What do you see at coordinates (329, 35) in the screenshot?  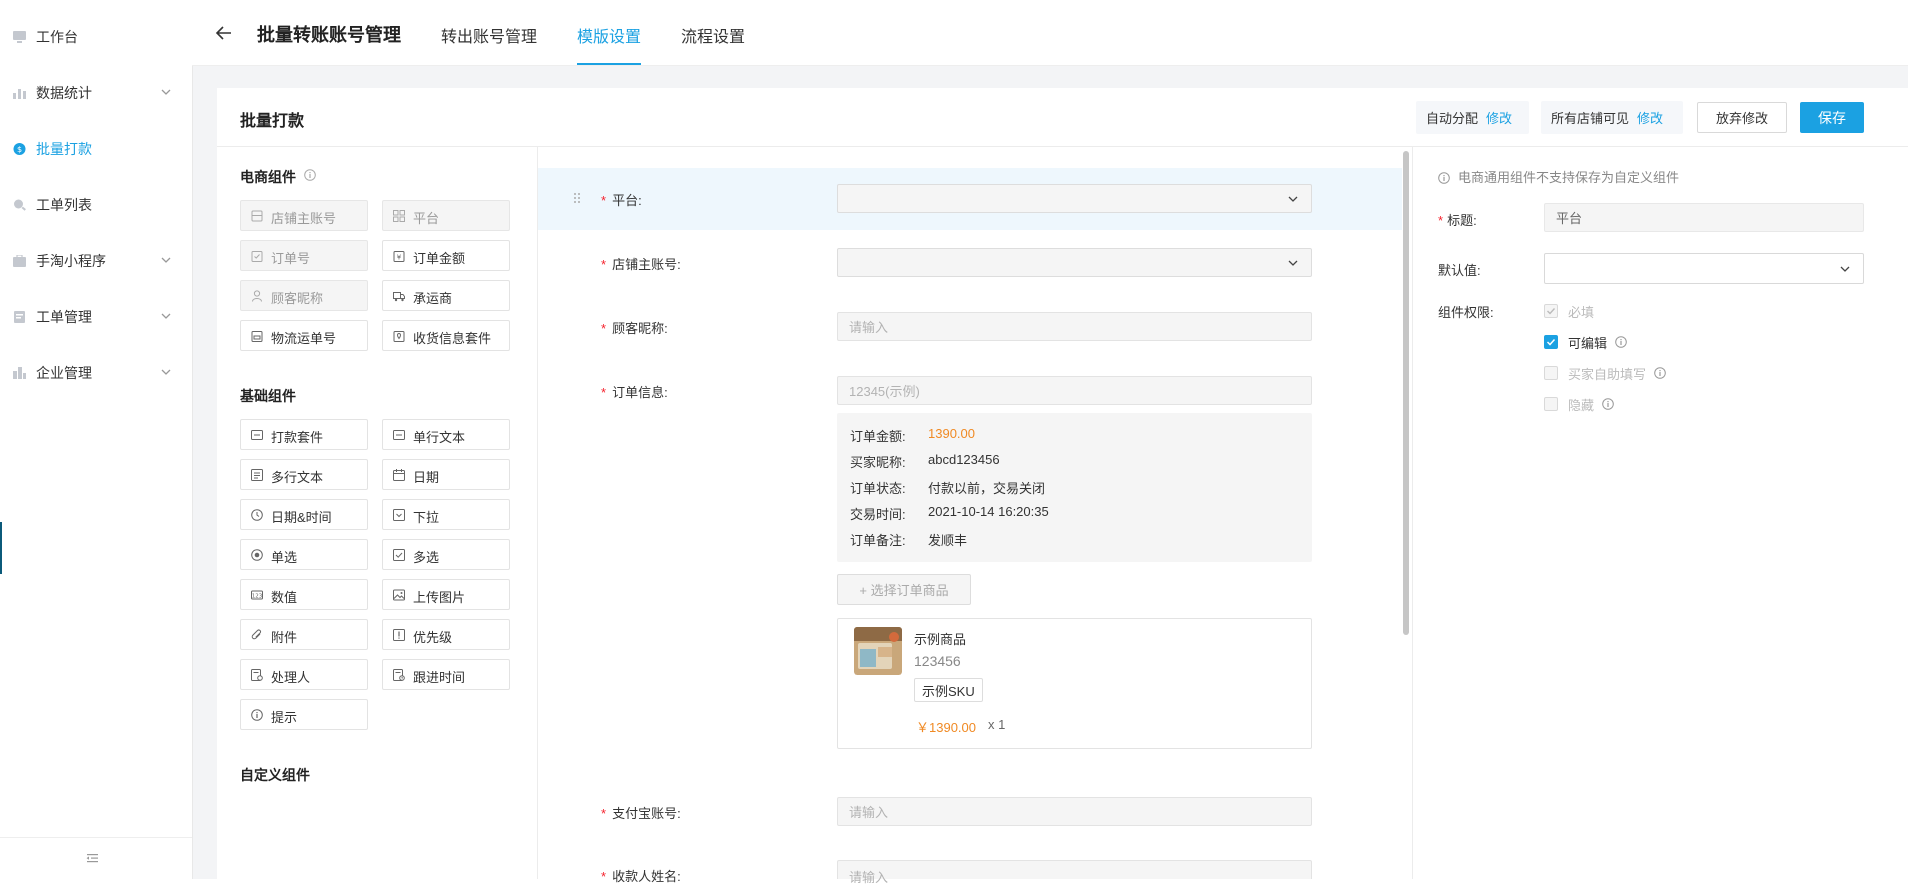 I see `page-title: 批量转账账号管理` at bounding box center [329, 35].